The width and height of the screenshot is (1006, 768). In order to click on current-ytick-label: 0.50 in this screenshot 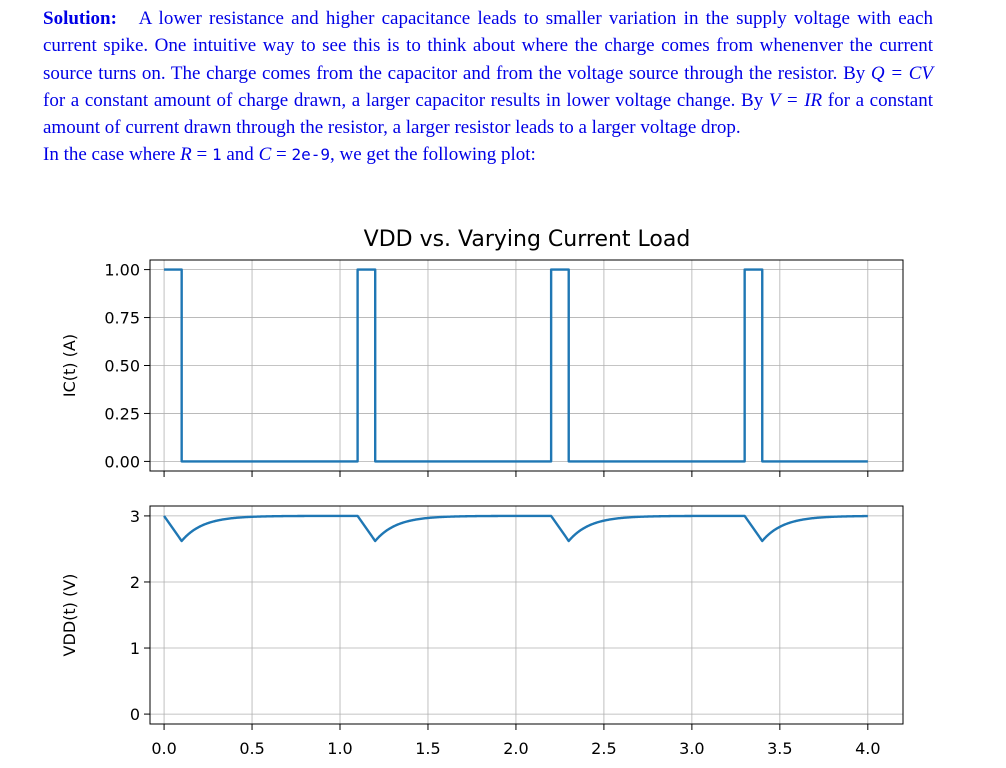, I will do `click(122, 366)`.